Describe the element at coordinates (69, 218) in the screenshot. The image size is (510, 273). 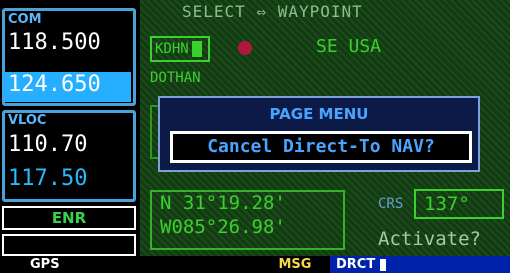
I see `cdi-mode-indicator: ENR` at that location.